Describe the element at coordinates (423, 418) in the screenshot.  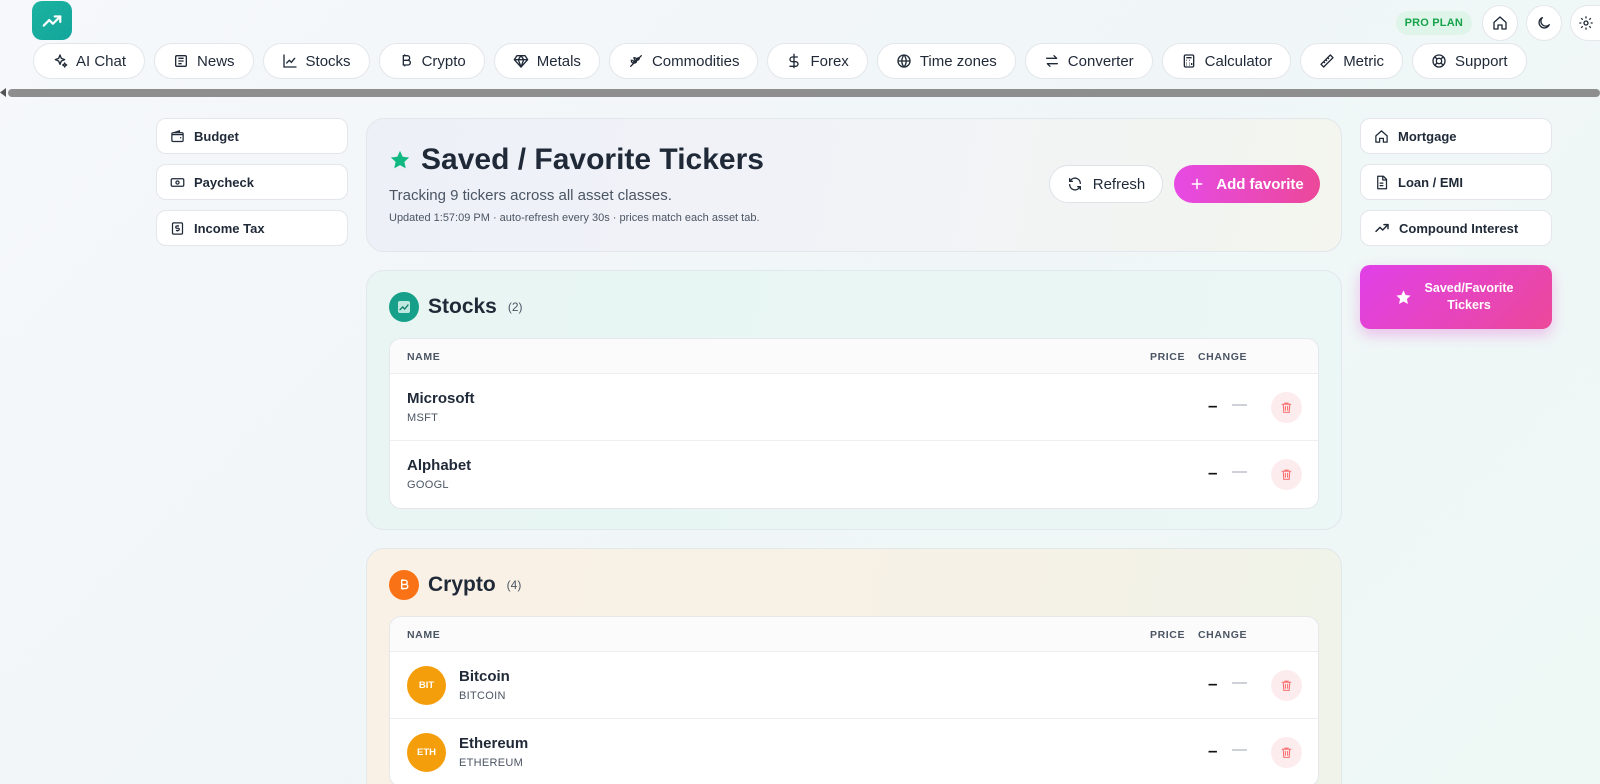
I see `ticker-symbol: MSFT` at that location.